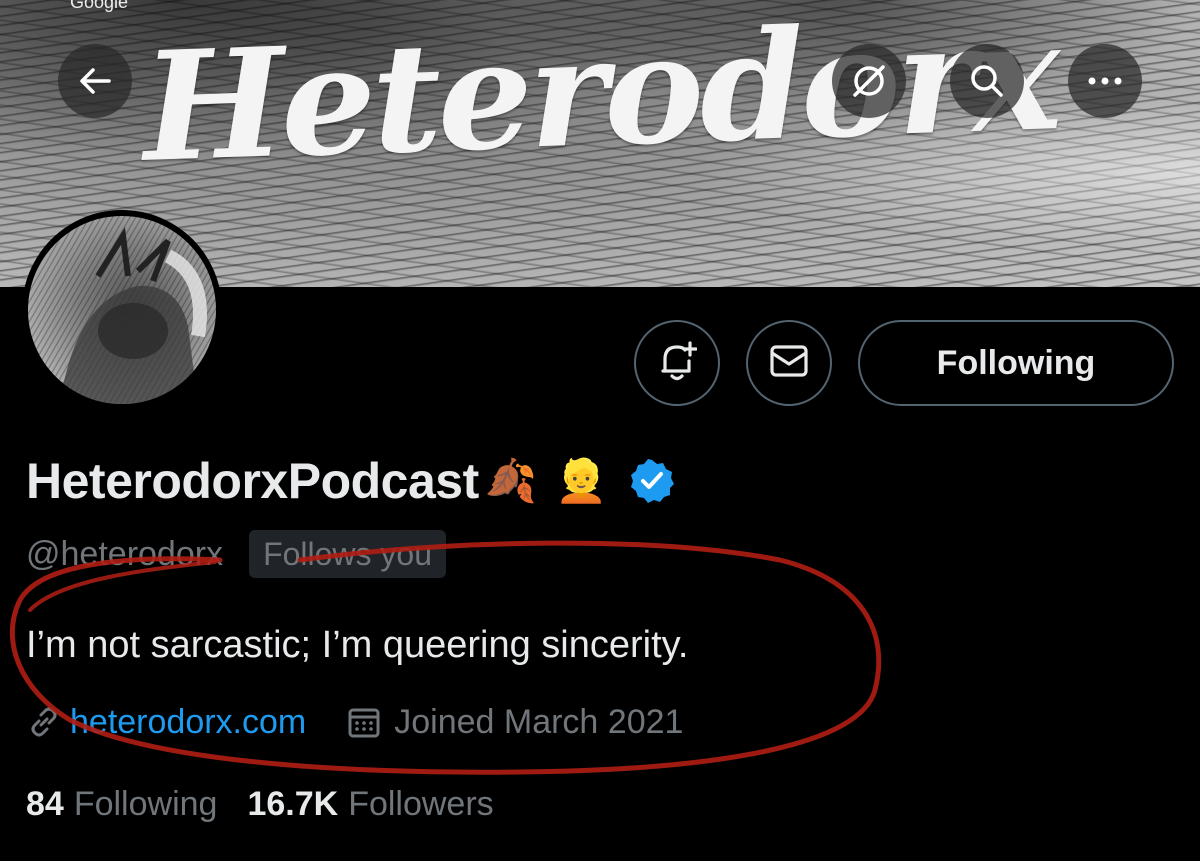  Describe the element at coordinates (99, 6) in the screenshot. I see `banner-top-text: Google` at that location.